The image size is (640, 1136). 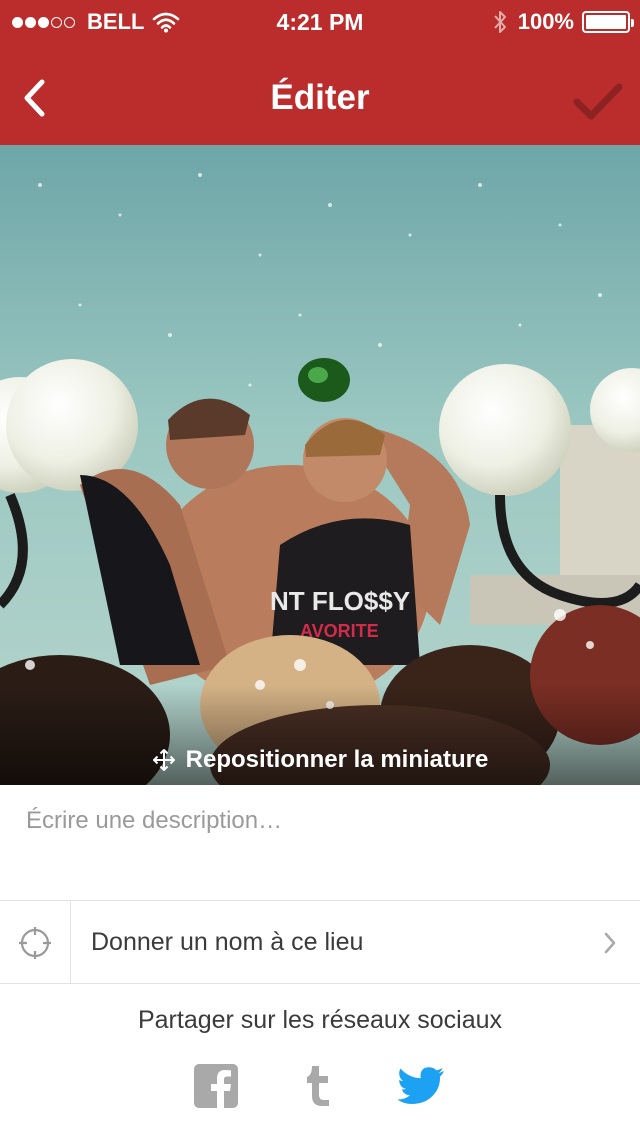 I want to click on signal-strength-icon, so click(x=44, y=22).